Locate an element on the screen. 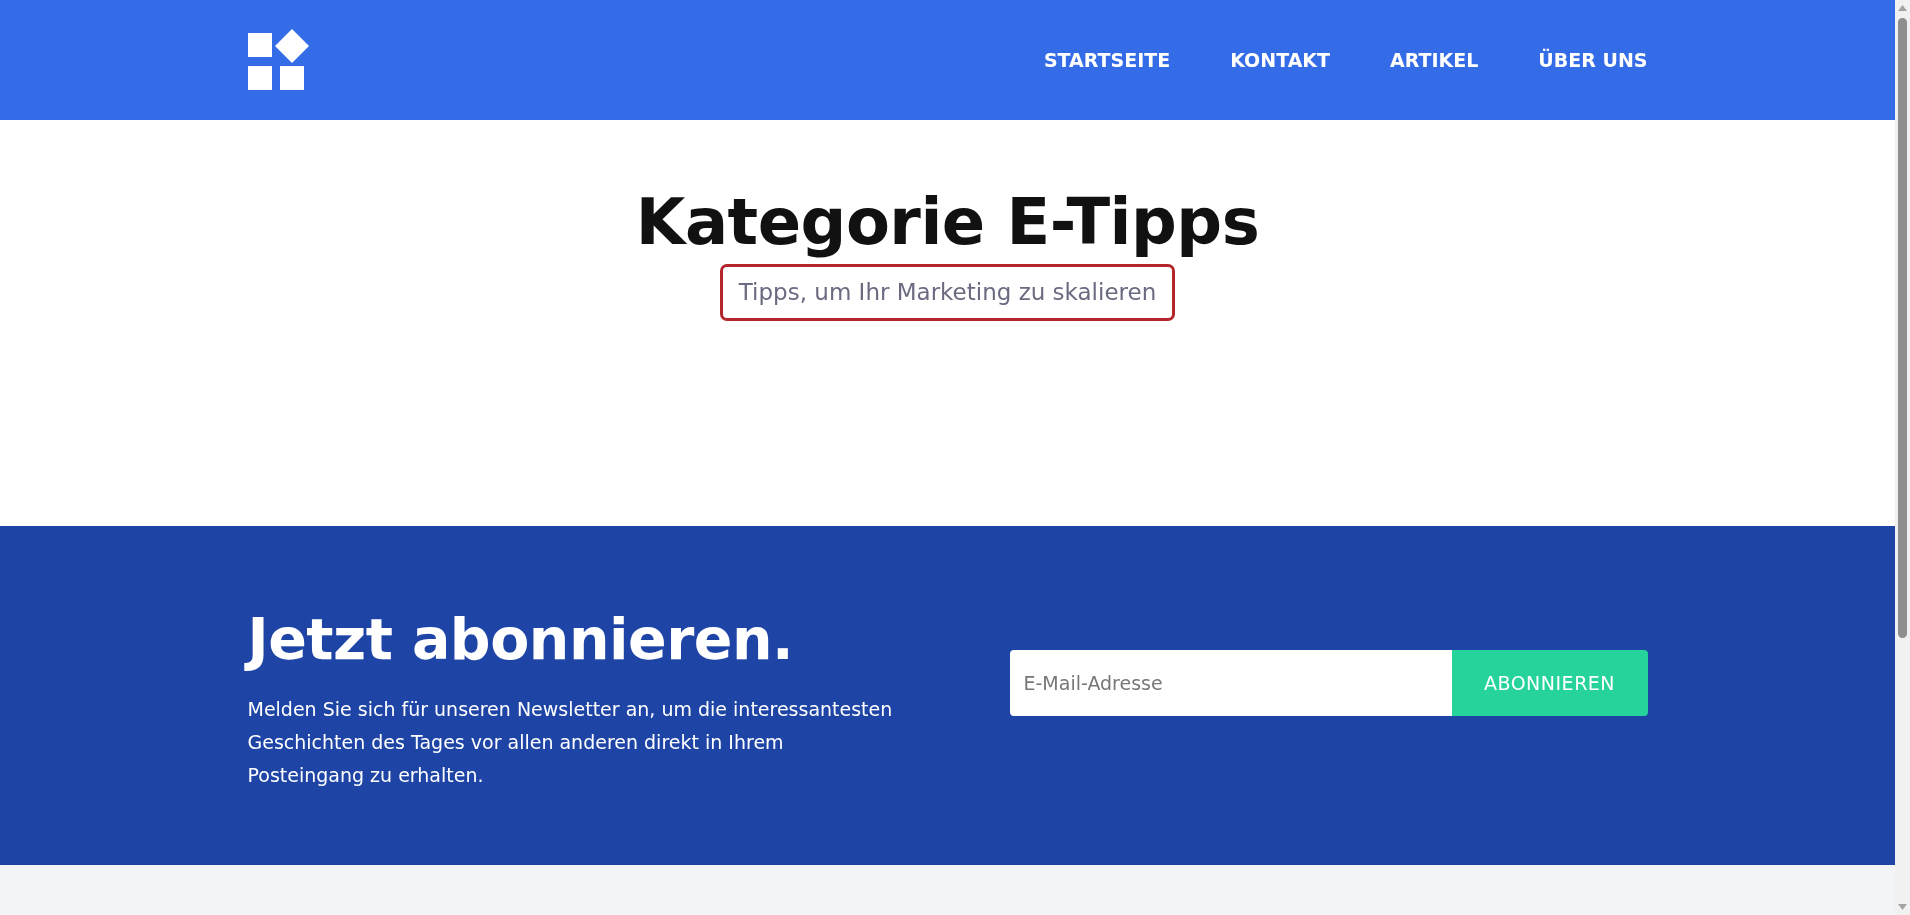 The width and height of the screenshot is (1910, 915). nav-link: STARTSEITE is located at coordinates (1107, 60).